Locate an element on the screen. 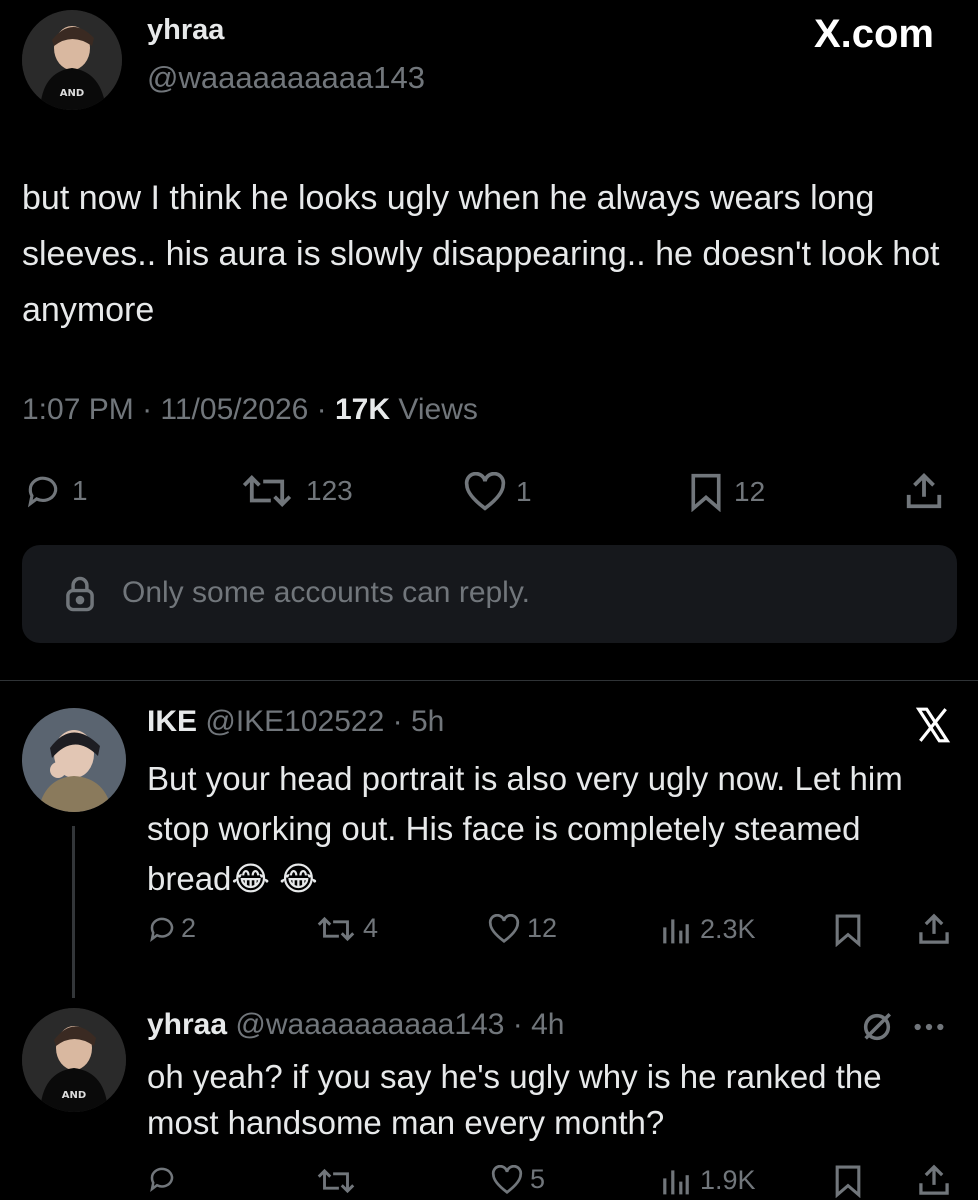 The width and height of the screenshot is (978, 1200). views-count: 2.3K is located at coordinates (728, 928).